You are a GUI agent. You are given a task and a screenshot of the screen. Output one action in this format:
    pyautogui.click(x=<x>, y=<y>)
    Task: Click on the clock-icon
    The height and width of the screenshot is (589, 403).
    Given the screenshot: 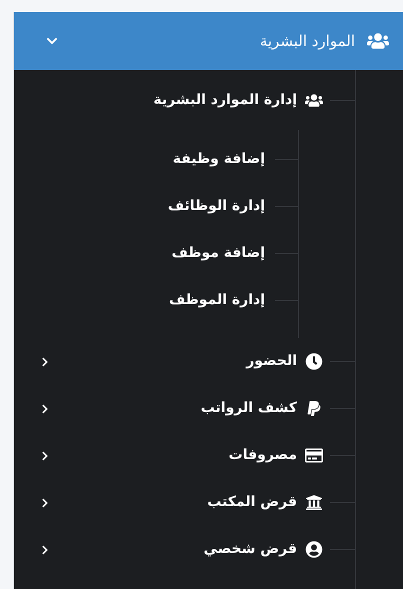 What is the action you would take?
    pyautogui.click(x=314, y=361)
    